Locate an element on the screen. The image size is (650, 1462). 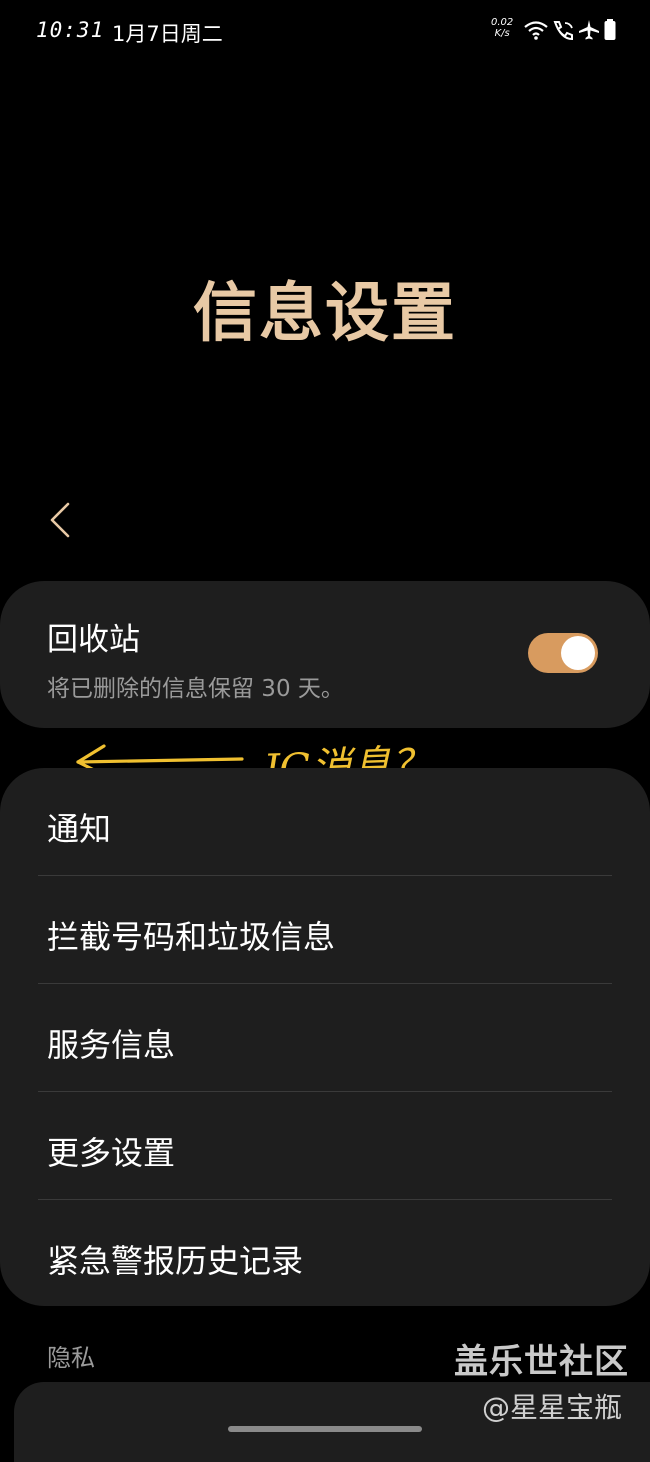
menu-item-label: 更多设置 is located at coordinates (111, 1153).